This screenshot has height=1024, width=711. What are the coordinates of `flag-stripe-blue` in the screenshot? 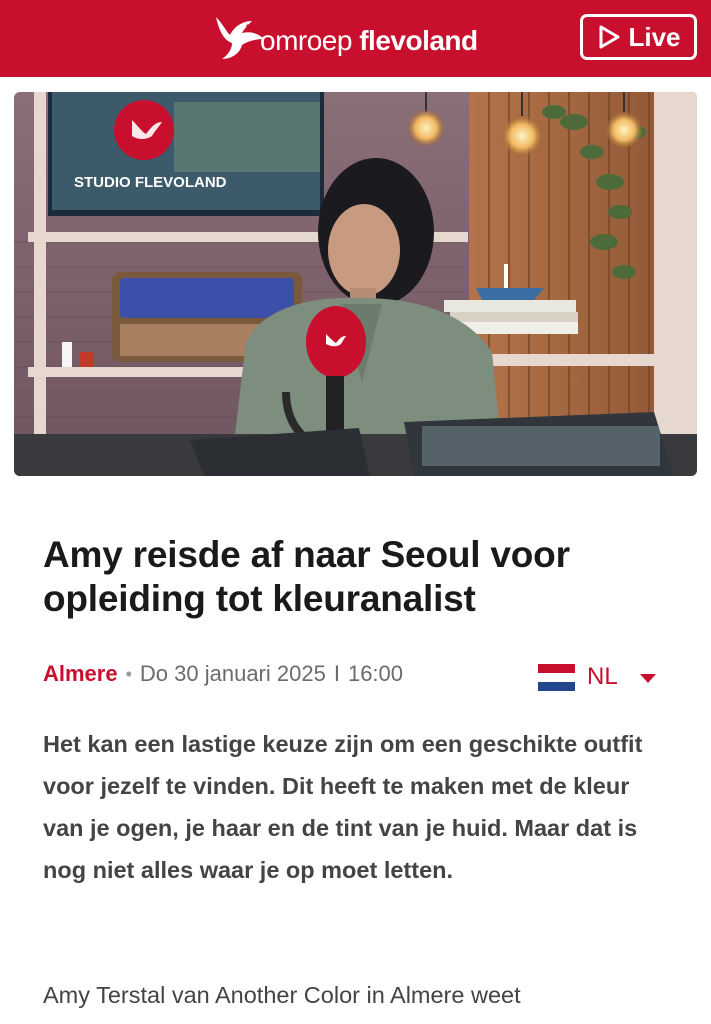 It's located at (556, 686).